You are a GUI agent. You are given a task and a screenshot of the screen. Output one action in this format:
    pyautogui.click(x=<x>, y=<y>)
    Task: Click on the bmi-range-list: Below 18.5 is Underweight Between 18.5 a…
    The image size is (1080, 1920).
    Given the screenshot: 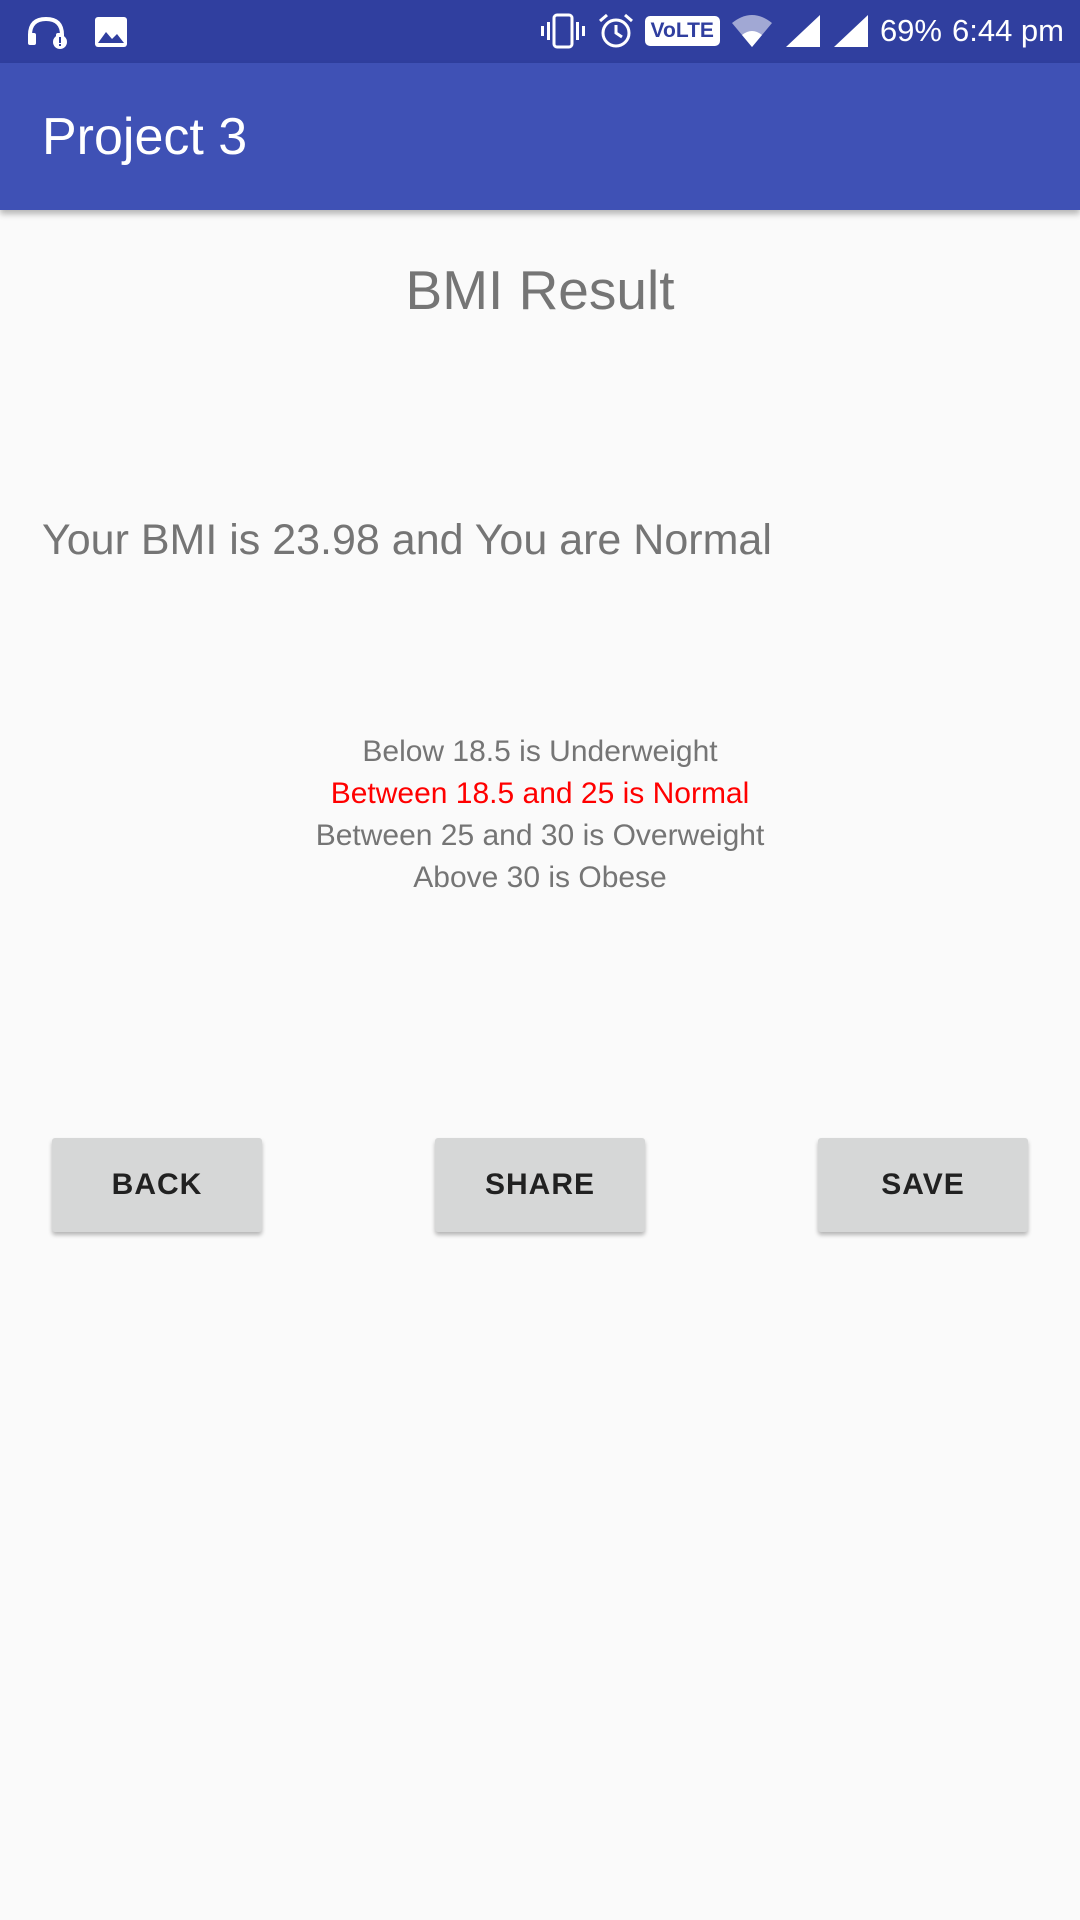 What is the action you would take?
    pyautogui.click(x=540, y=815)
    